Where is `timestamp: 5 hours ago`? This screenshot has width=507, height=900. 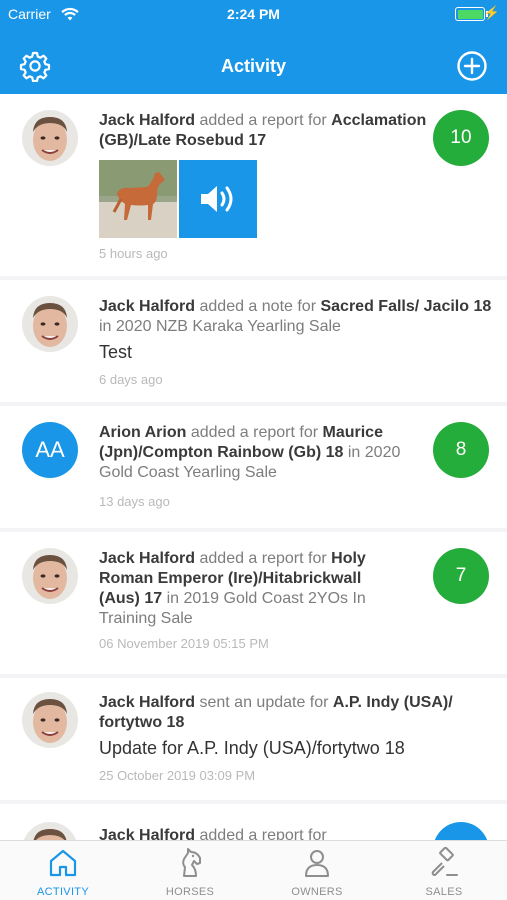
timestamp: 5 hours ago is located at coordinates (133, 253).